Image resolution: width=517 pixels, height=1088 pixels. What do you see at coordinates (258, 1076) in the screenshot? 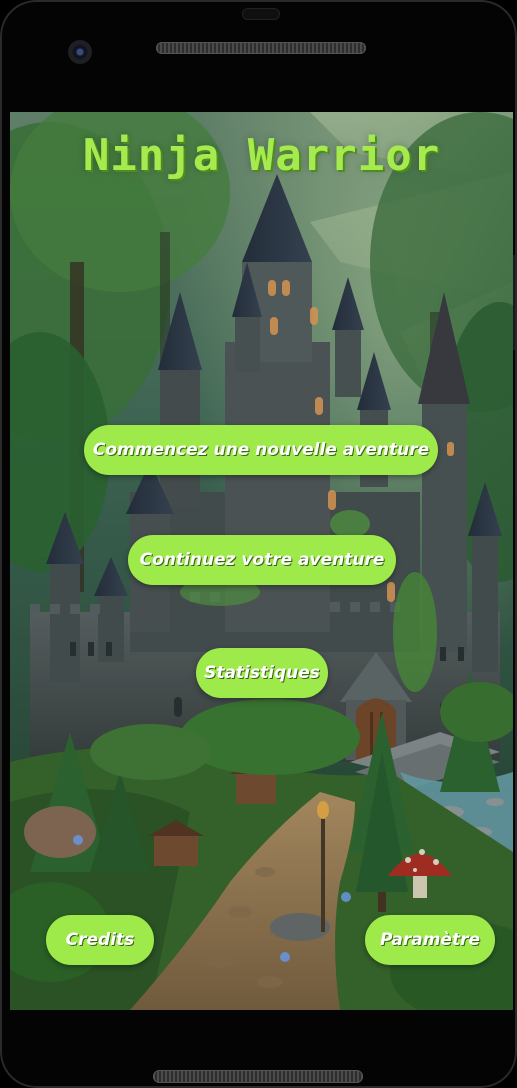
I see `bottom-speaker-bar` at bounding box center [258, 1076].